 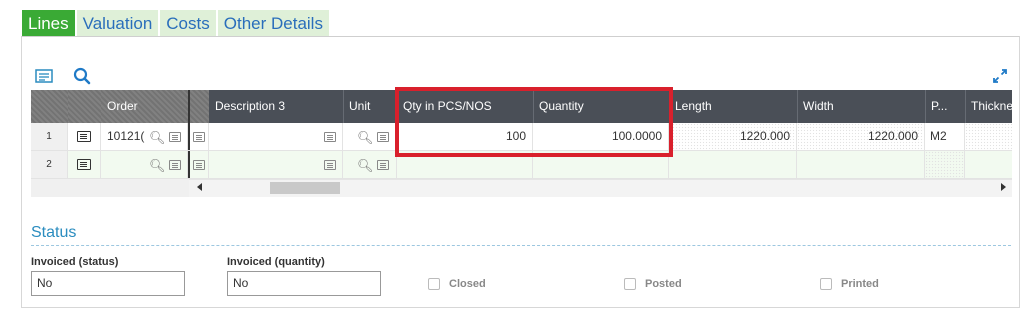 I want to click on posted-checkbox: Posted, so click(x=653, y=284).